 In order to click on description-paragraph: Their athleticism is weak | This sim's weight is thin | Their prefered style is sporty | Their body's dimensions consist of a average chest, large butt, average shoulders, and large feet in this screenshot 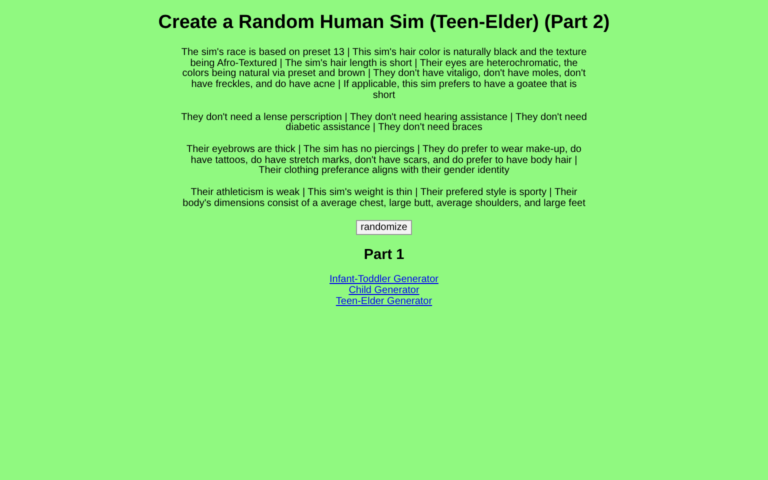, I will do `click(384, 199)`.